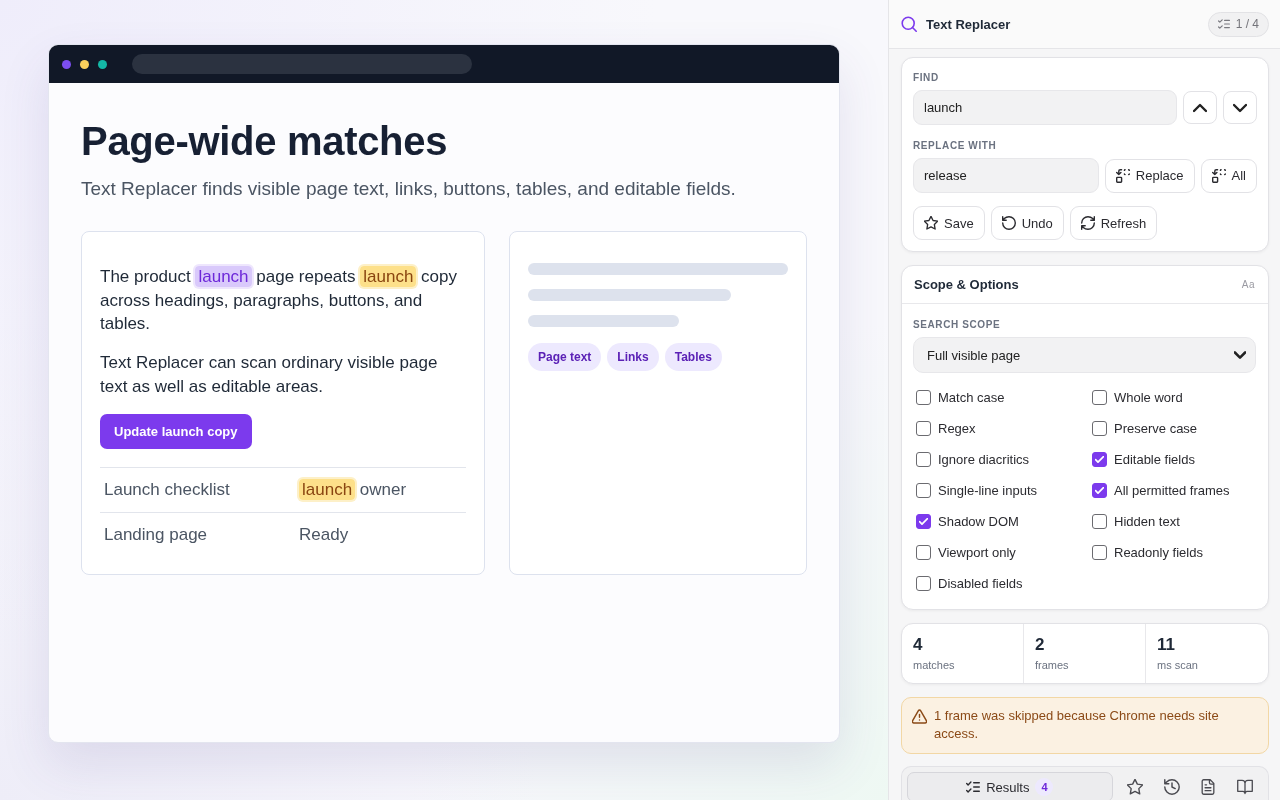 The height and width of the screenshot is (800, 1280). Describe the element at coordinates (1166, 645) in the screenshot. I see `stat-value: 11` at that location.